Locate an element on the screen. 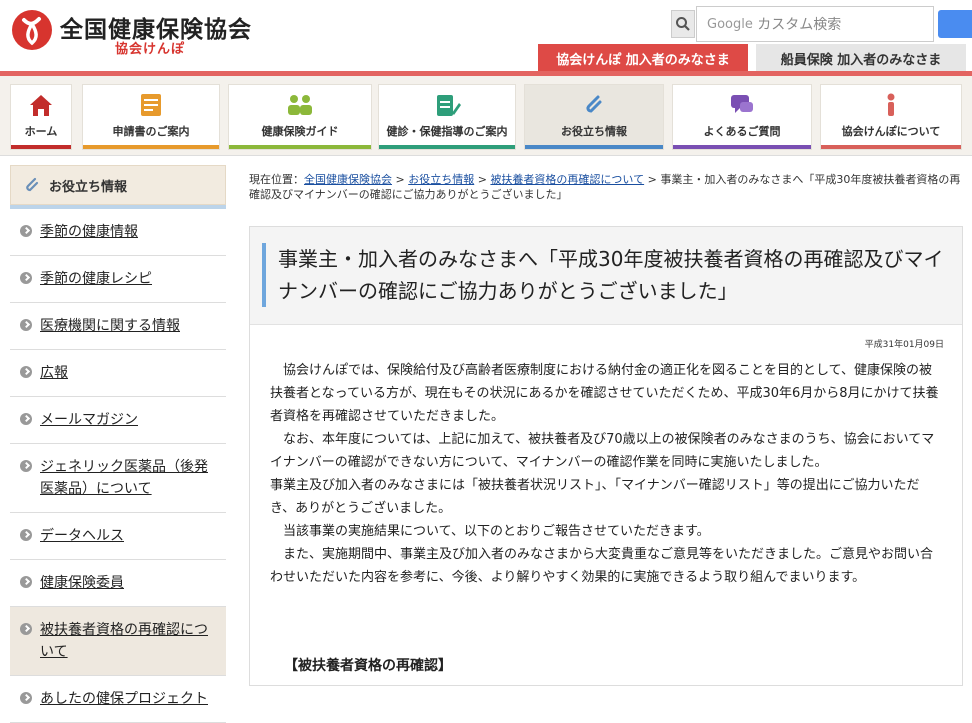 The width and height of the screenshot is (972, 723). paragraph-text: 当該事業の実施結果について、以下のとおりご報告させていただきます。 is located at coordinates (496, 531).